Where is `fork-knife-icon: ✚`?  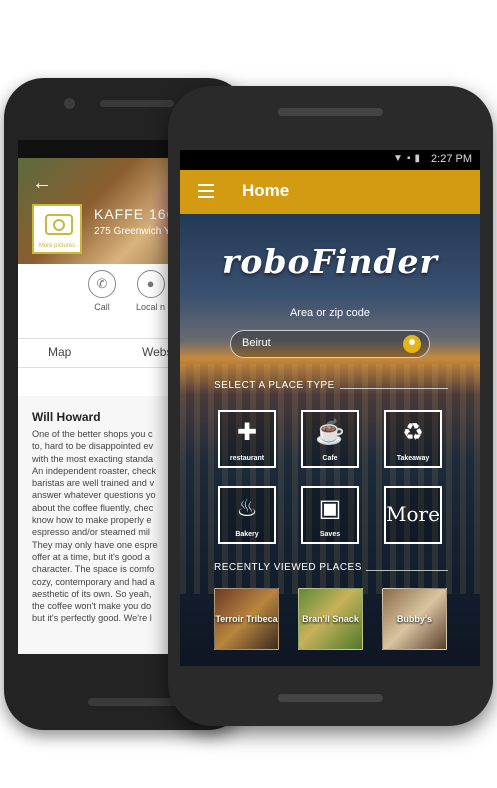 fork-knife-icon: ✚ is located at coordinates (247, 432).